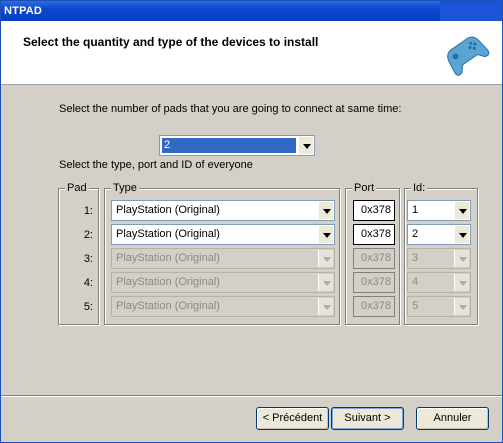 Image resolution: width=503 pixels, height=443 pixels. I want to click on row-1-number: 1:, so click(88, 211).